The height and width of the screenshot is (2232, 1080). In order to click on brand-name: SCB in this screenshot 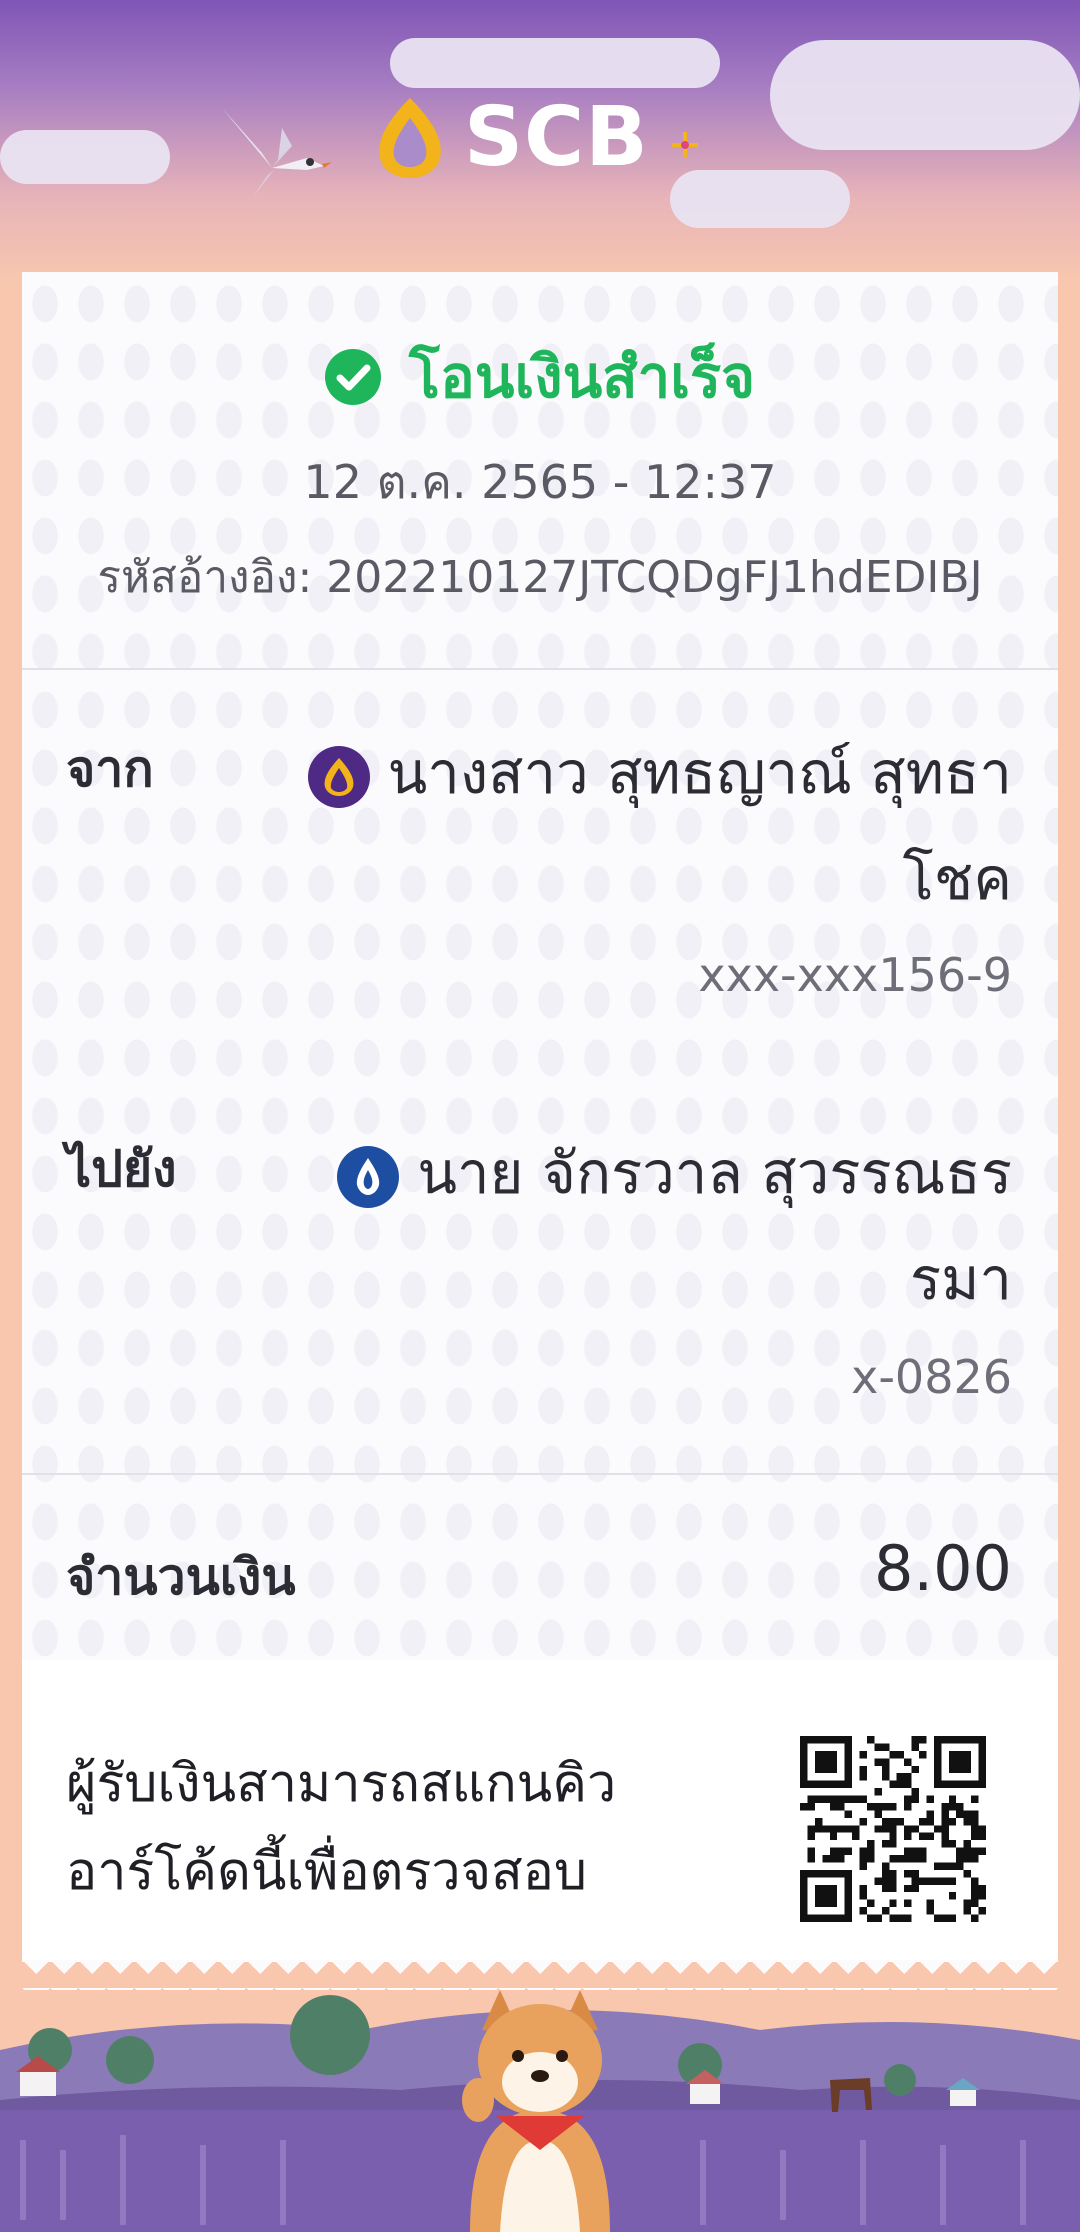, I will do `click(556, 137)`.